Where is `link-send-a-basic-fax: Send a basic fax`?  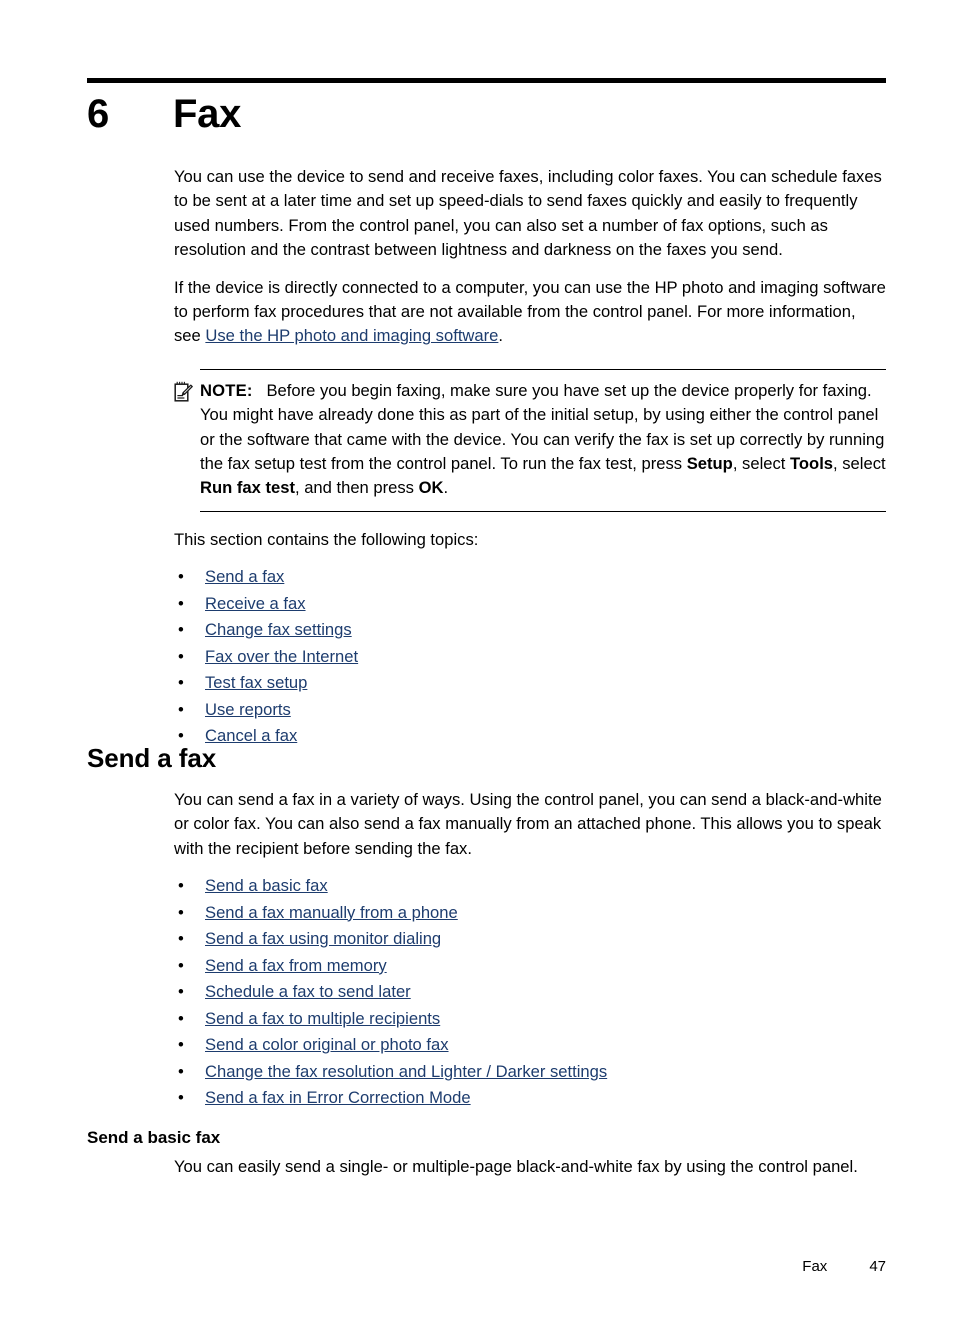
link-send-a-basic-fax: Send a basic fax is located at coordinates (266, 885).